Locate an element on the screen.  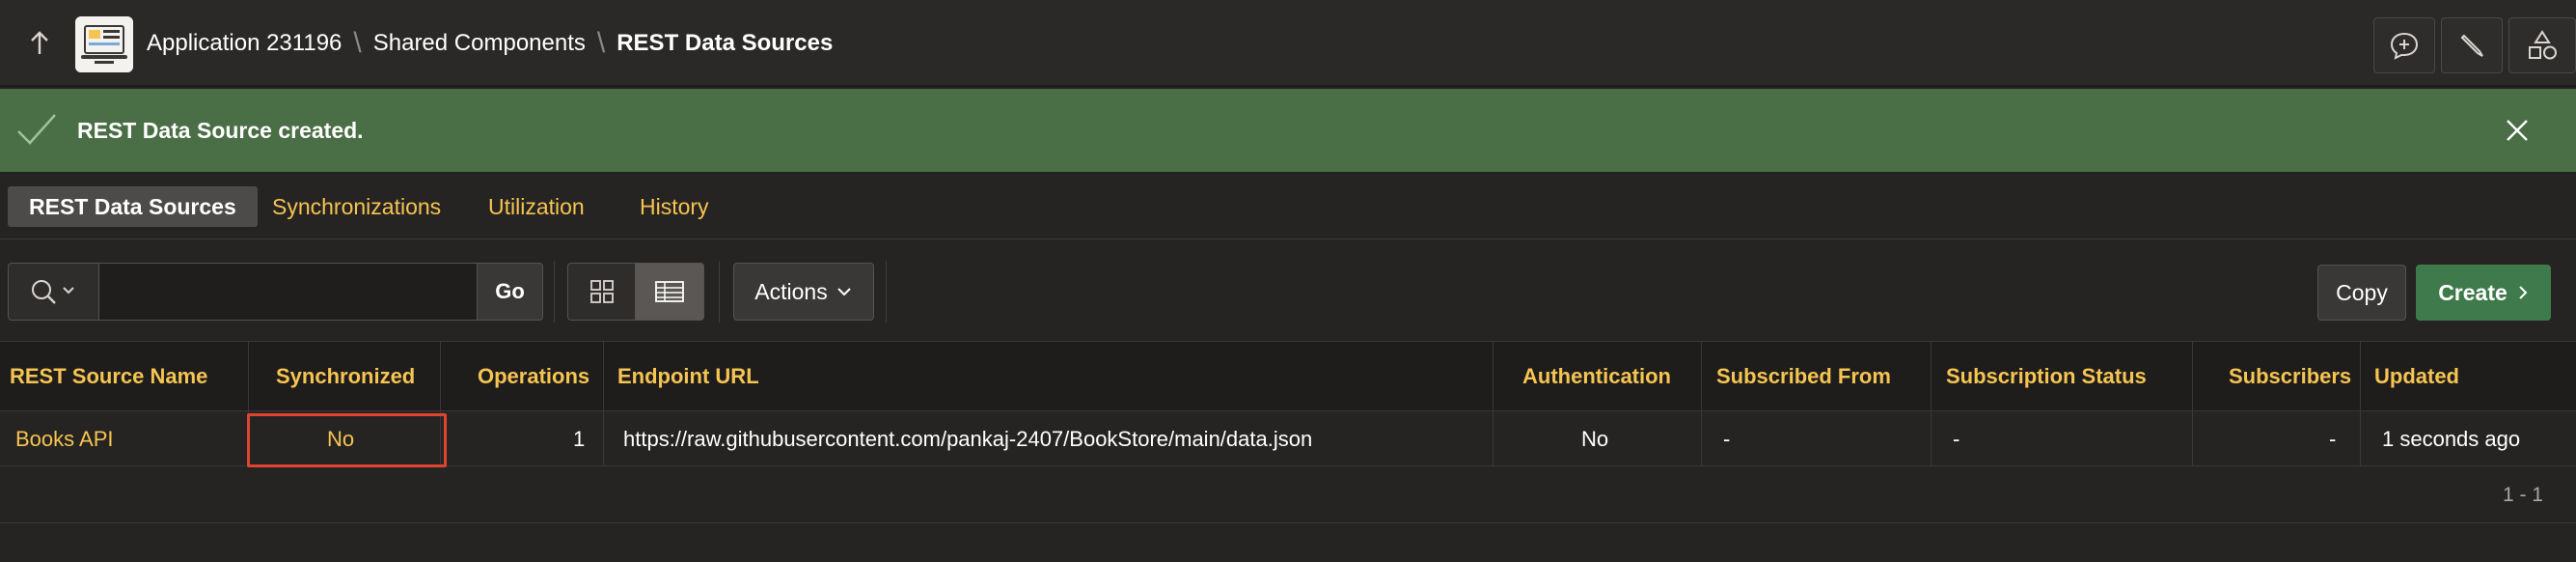
column-header-endpoint-url: Endpoint URL is located at coordinates (688, 377).